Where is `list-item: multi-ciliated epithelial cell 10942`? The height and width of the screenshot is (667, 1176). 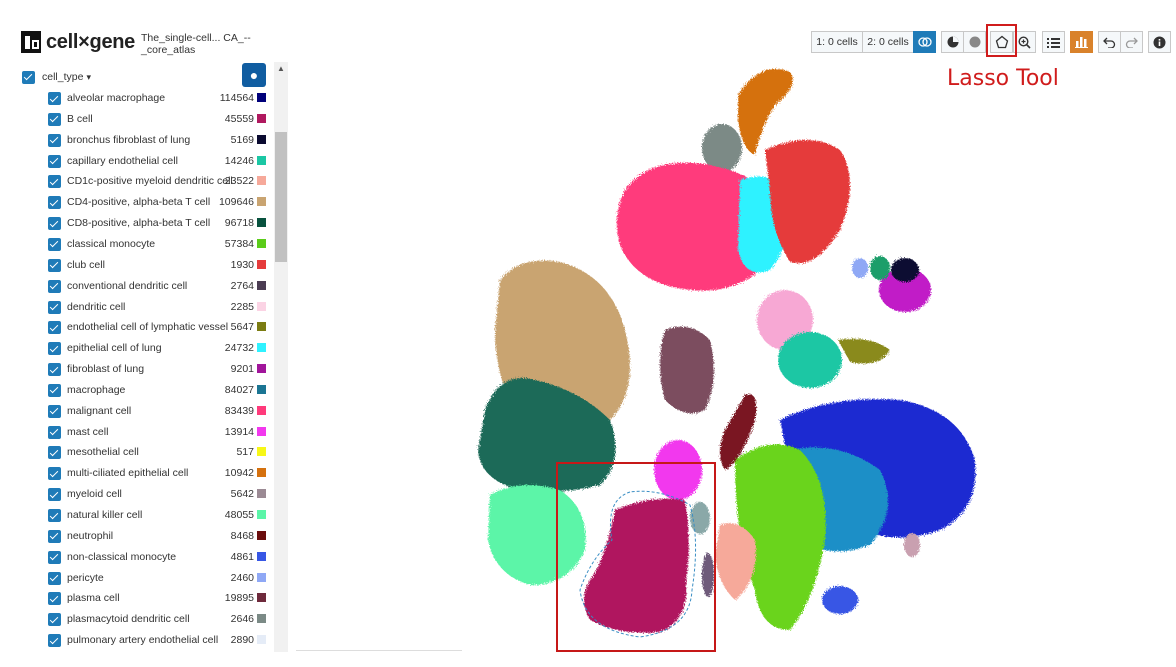 list-item: multi-ciliated epithelial cell 10942 is located at coordinates (136, 473).